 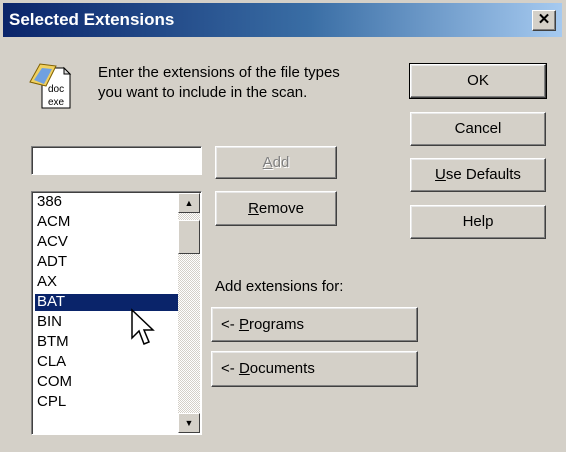 What do you see at coordinates (483, 174) in the screenshot?
I see `use-defaults-label: se Defaults` at bounding box center [483, 174].